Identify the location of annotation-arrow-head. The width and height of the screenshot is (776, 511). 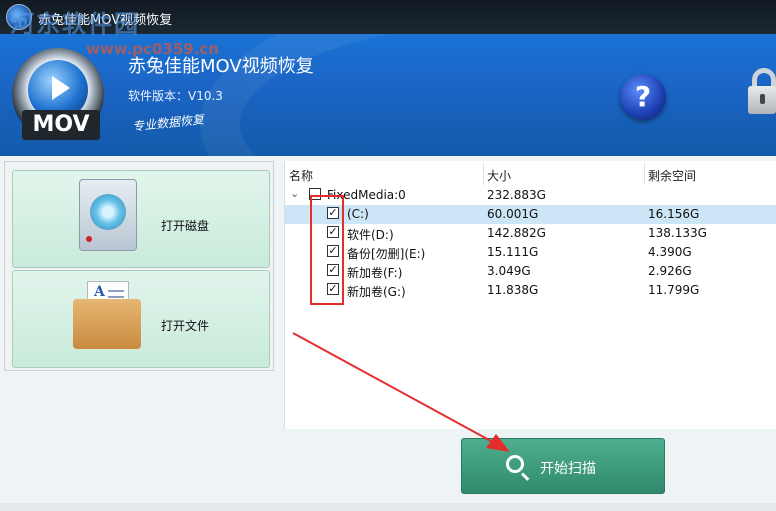
(498, 443).